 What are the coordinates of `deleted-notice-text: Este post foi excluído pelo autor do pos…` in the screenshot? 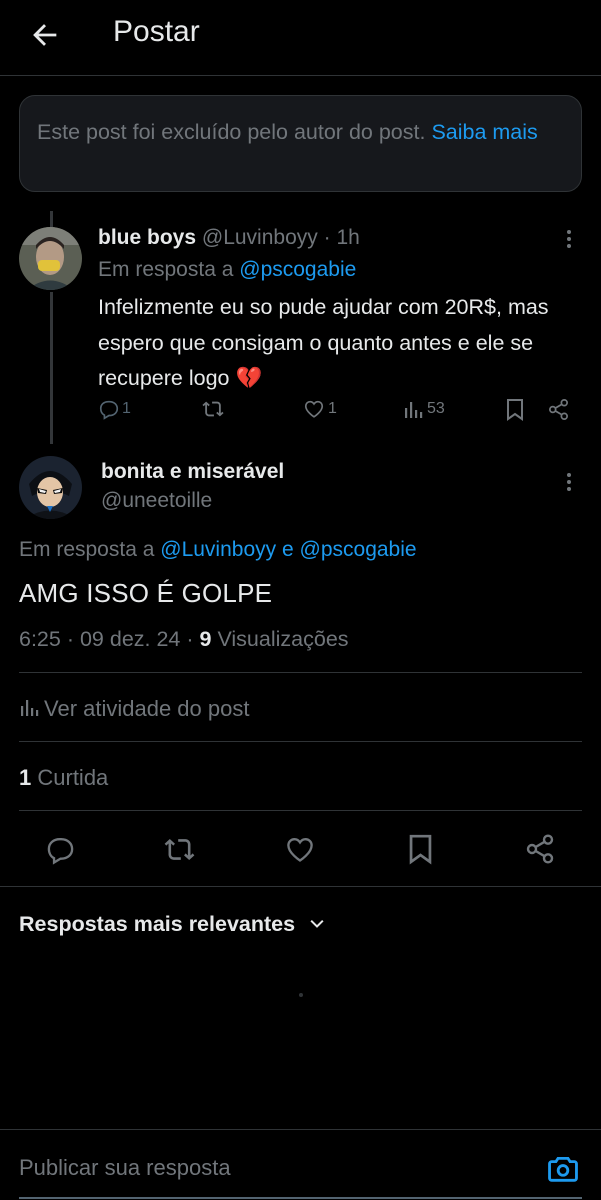 It's located at (231, 132).